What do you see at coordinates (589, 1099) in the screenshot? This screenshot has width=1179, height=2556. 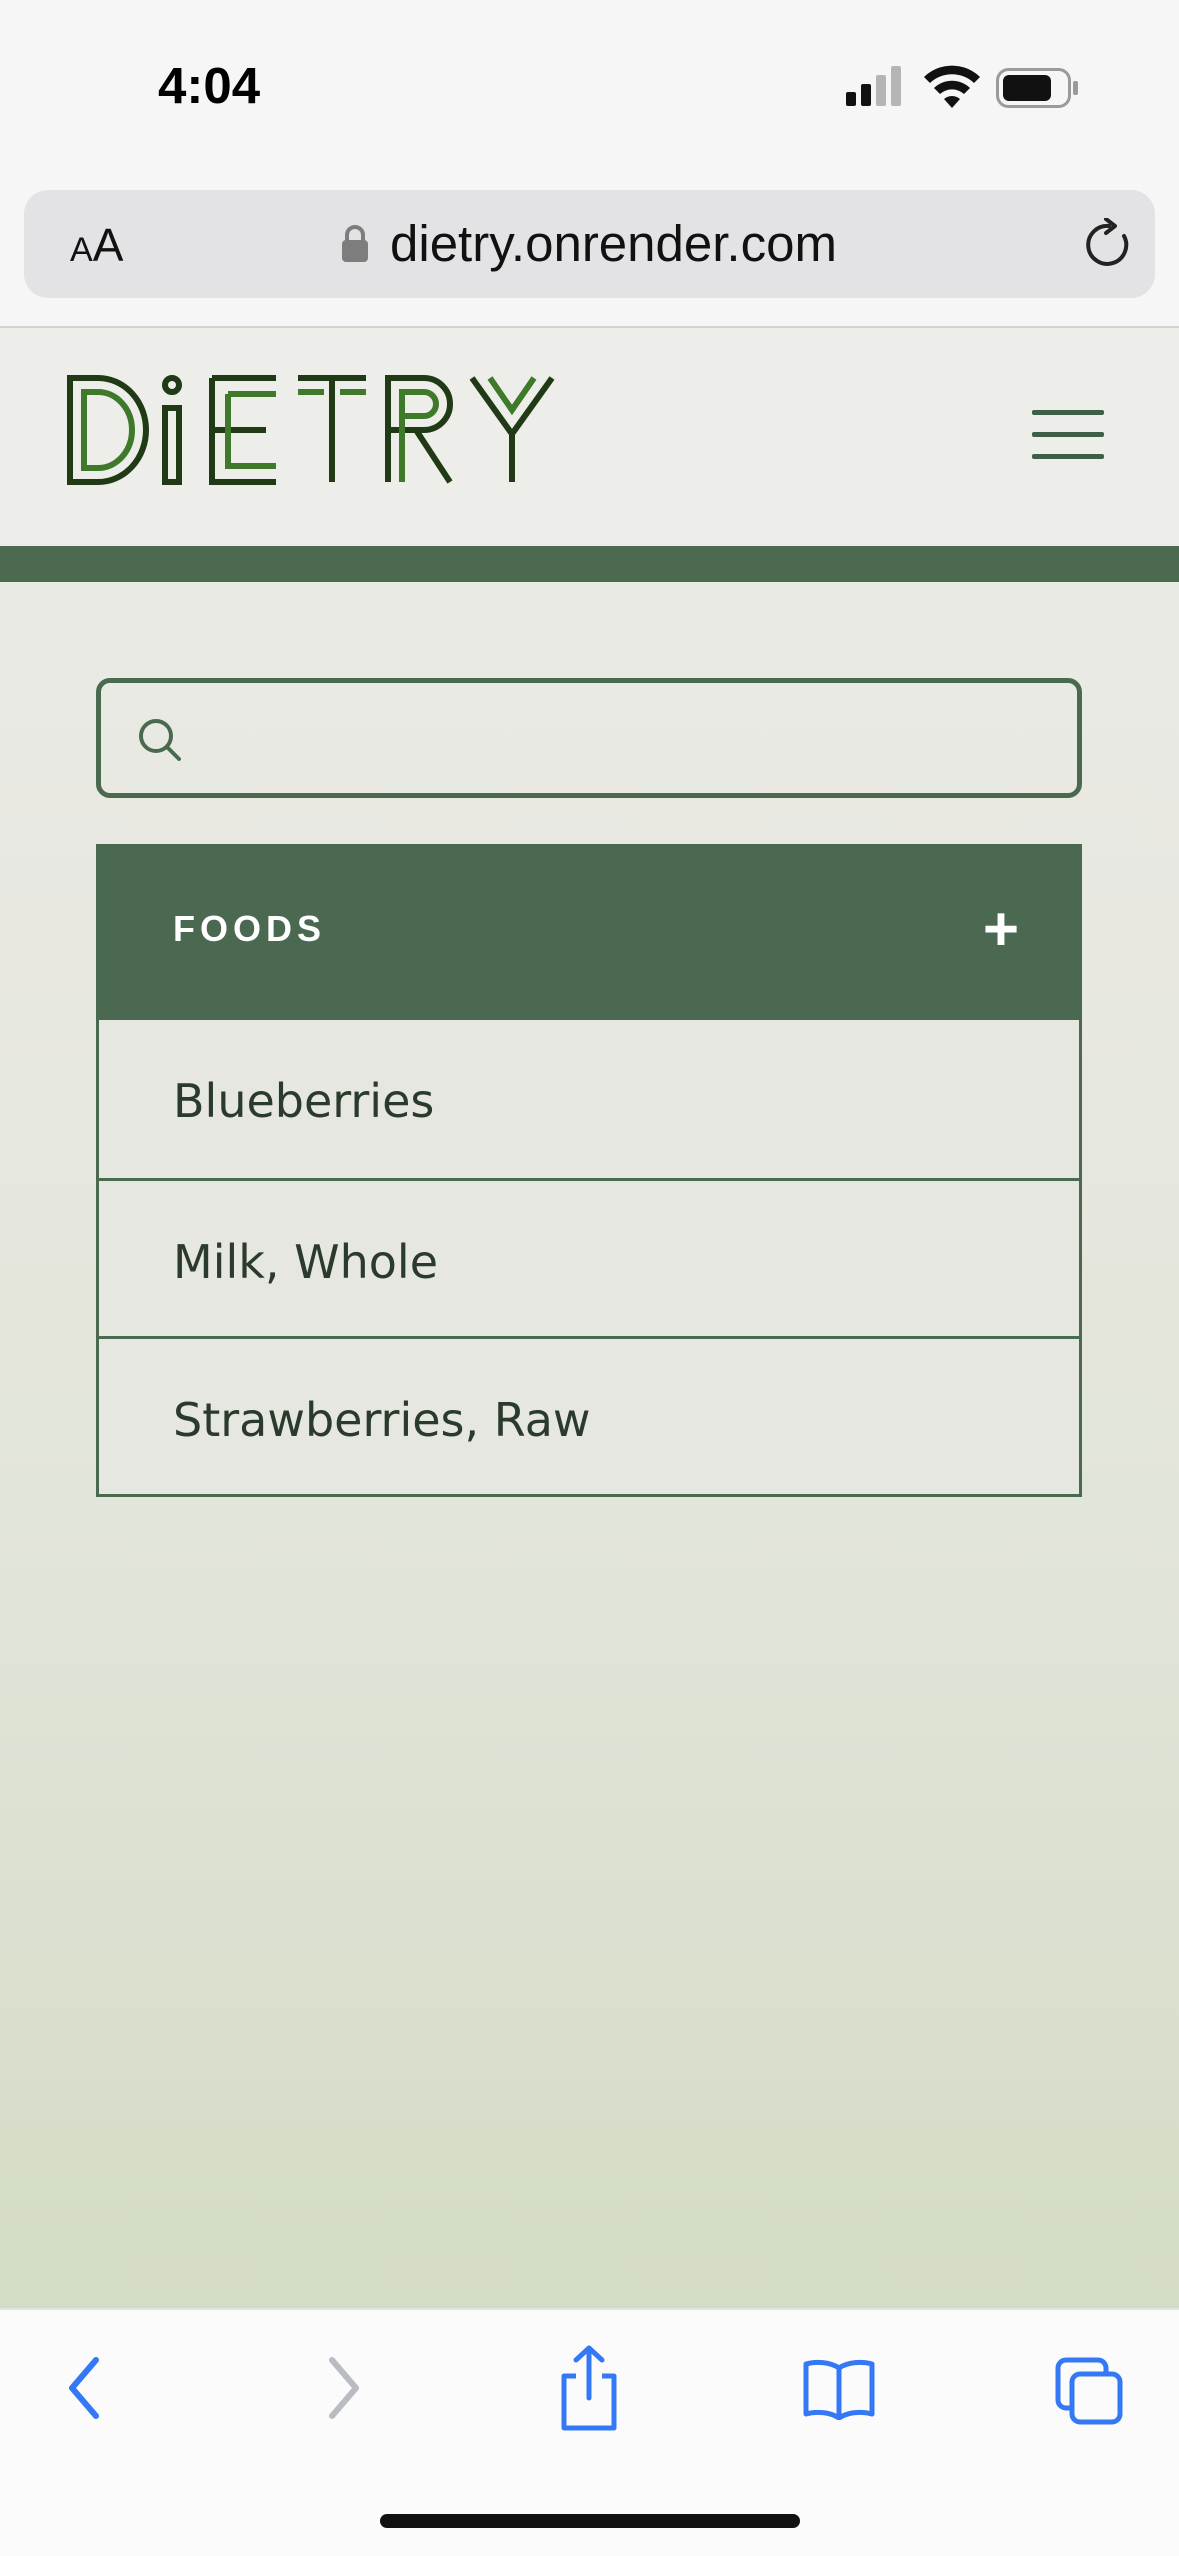 I see `food-list-item: Blueberries` at bounding box center [589, 1099].